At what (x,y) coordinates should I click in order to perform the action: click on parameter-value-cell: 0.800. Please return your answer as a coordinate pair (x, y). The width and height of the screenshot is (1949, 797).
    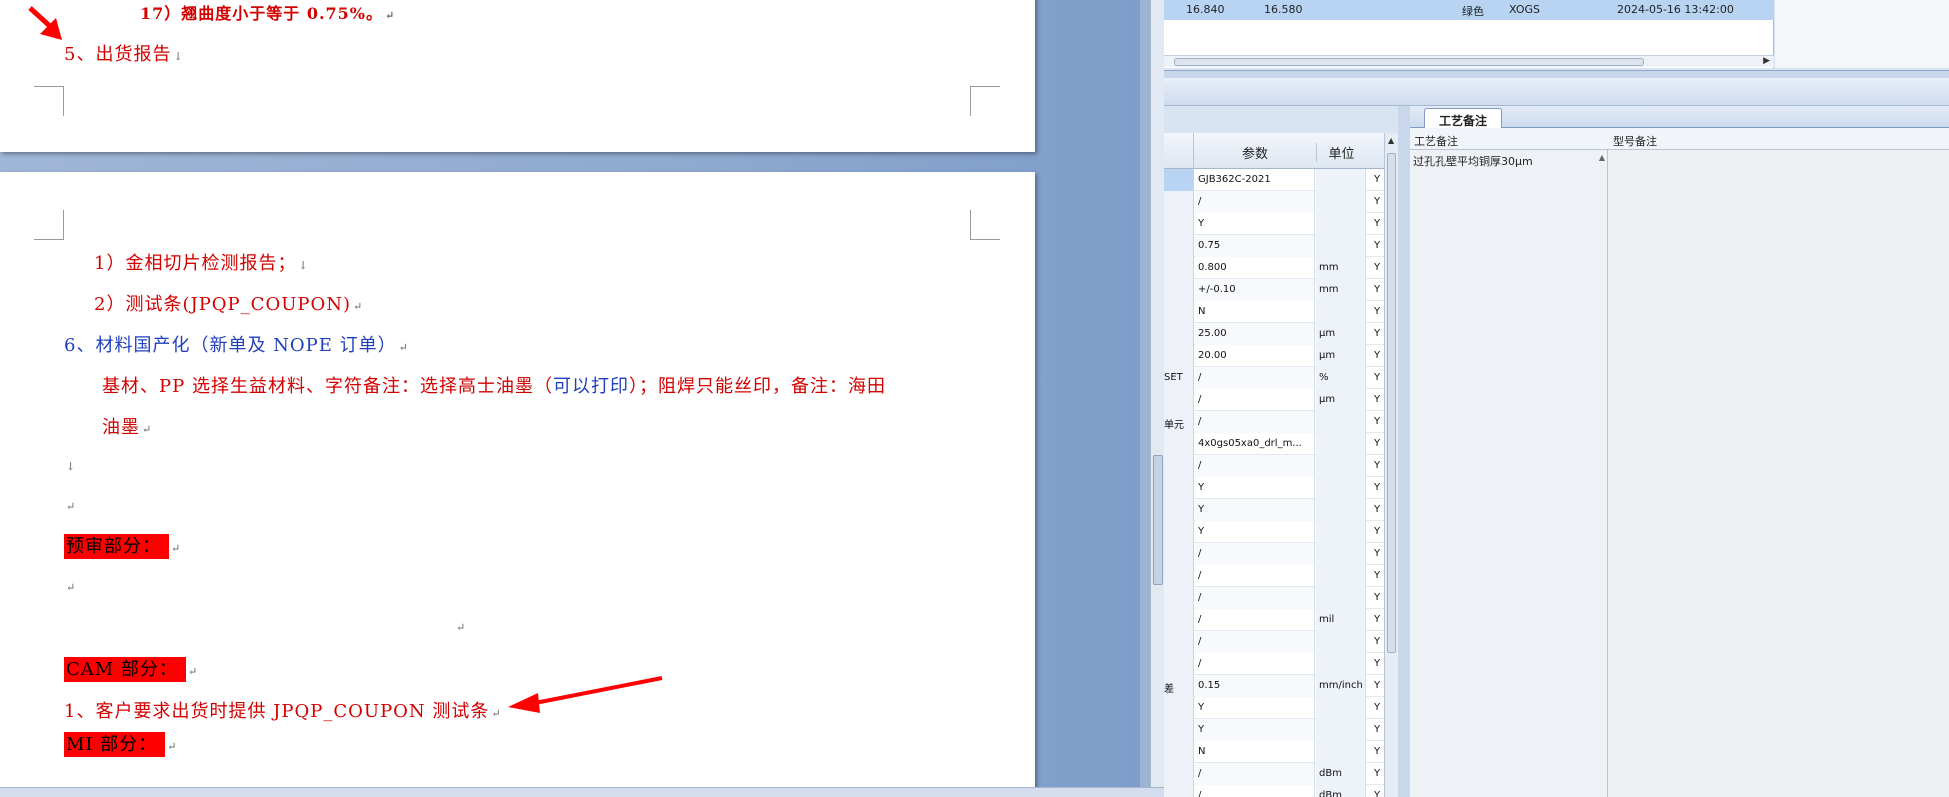
    Looking at the image, I should click on (1255, 268).